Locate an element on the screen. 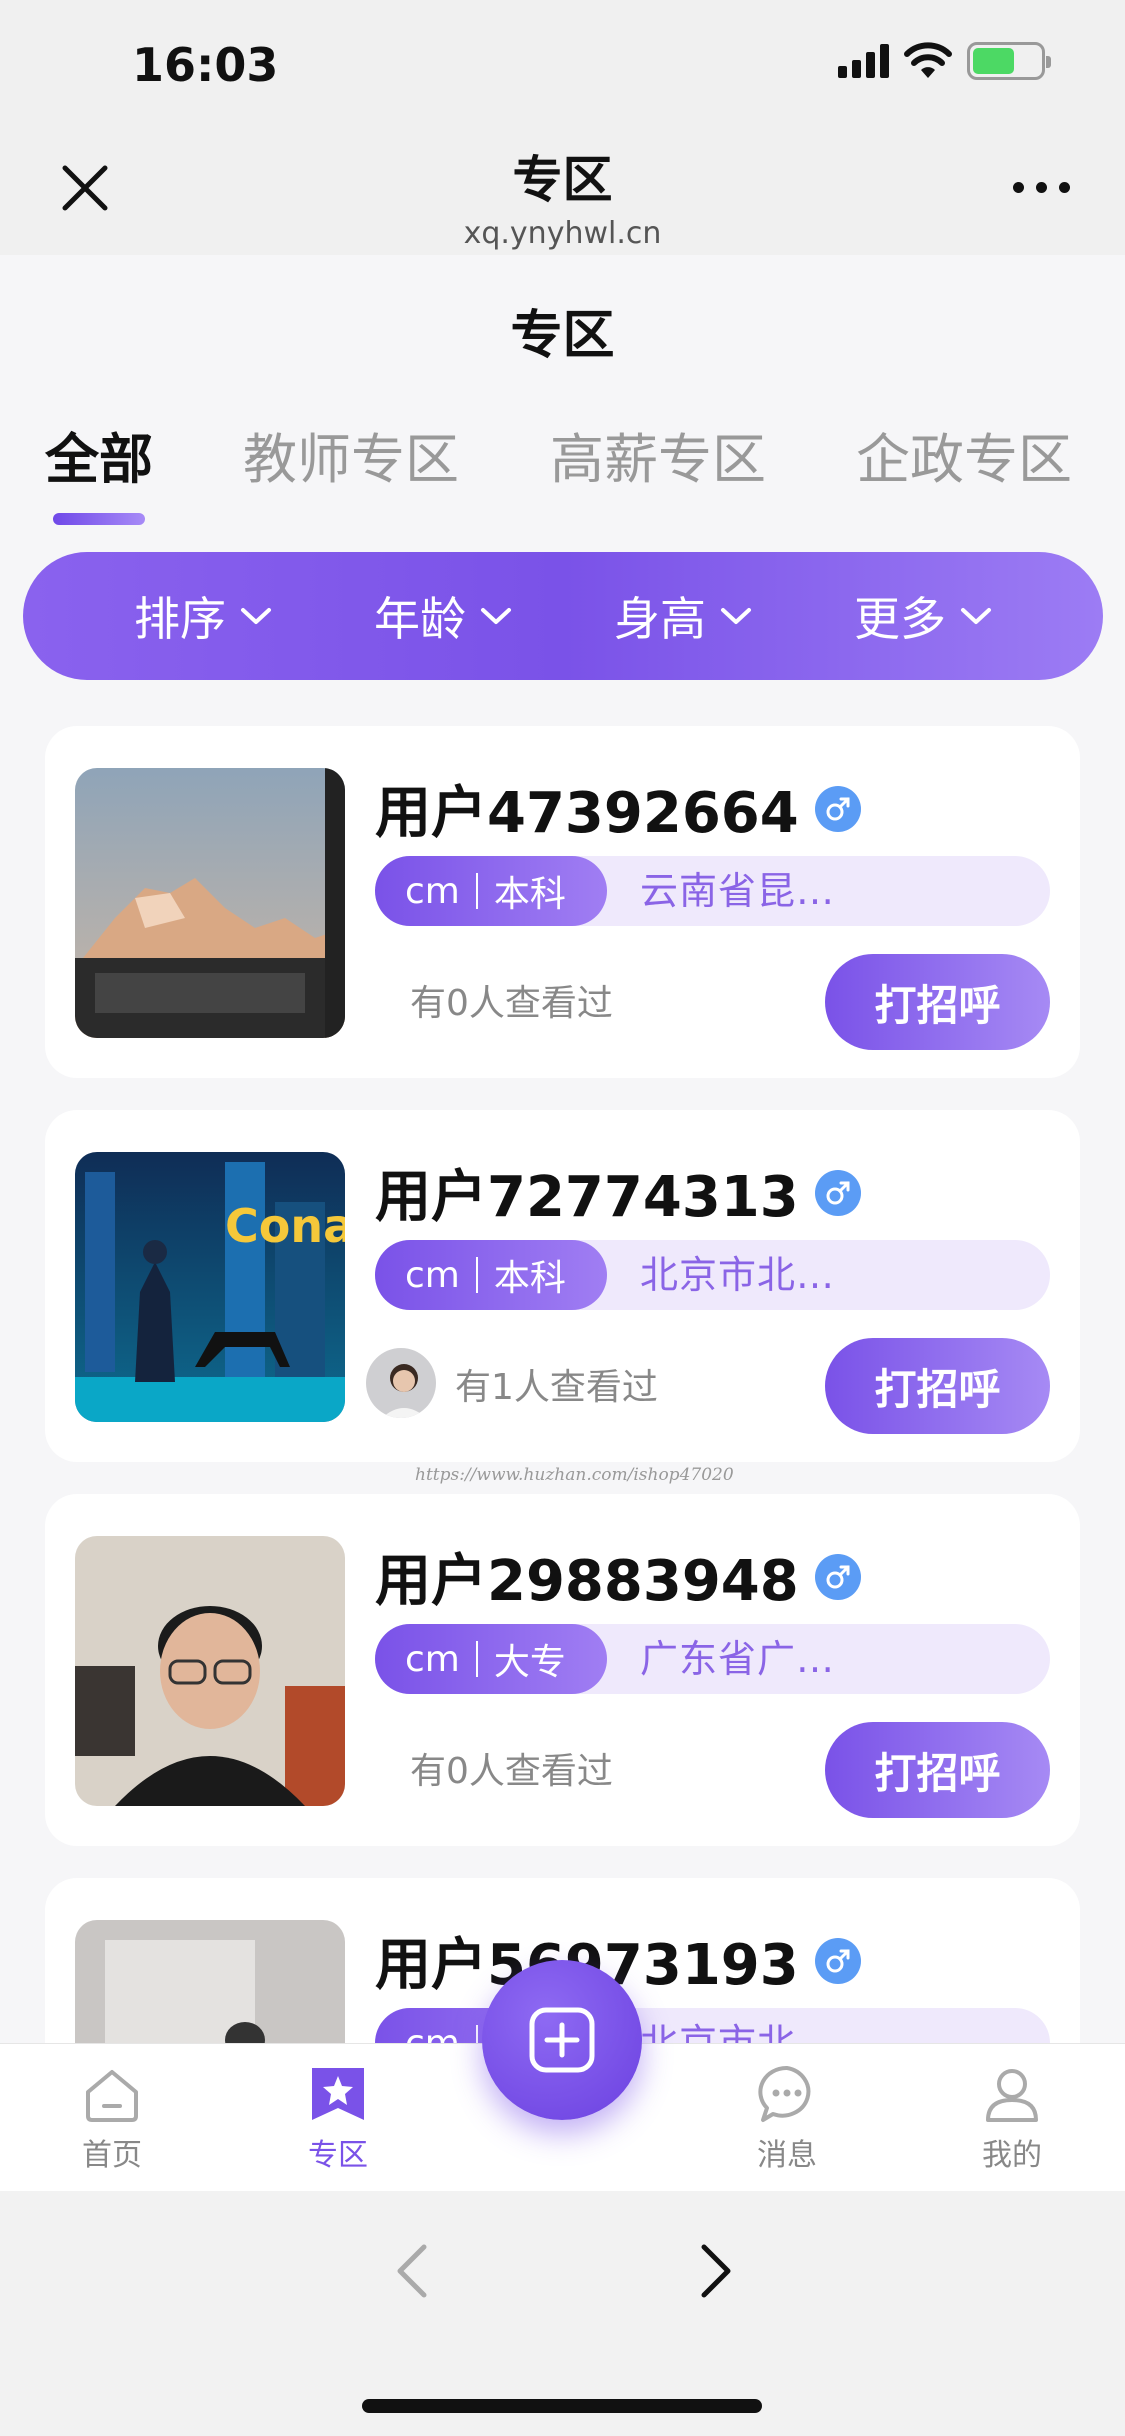  tabbar-item-zone: 专区 is located at coordinates (338, 2118).